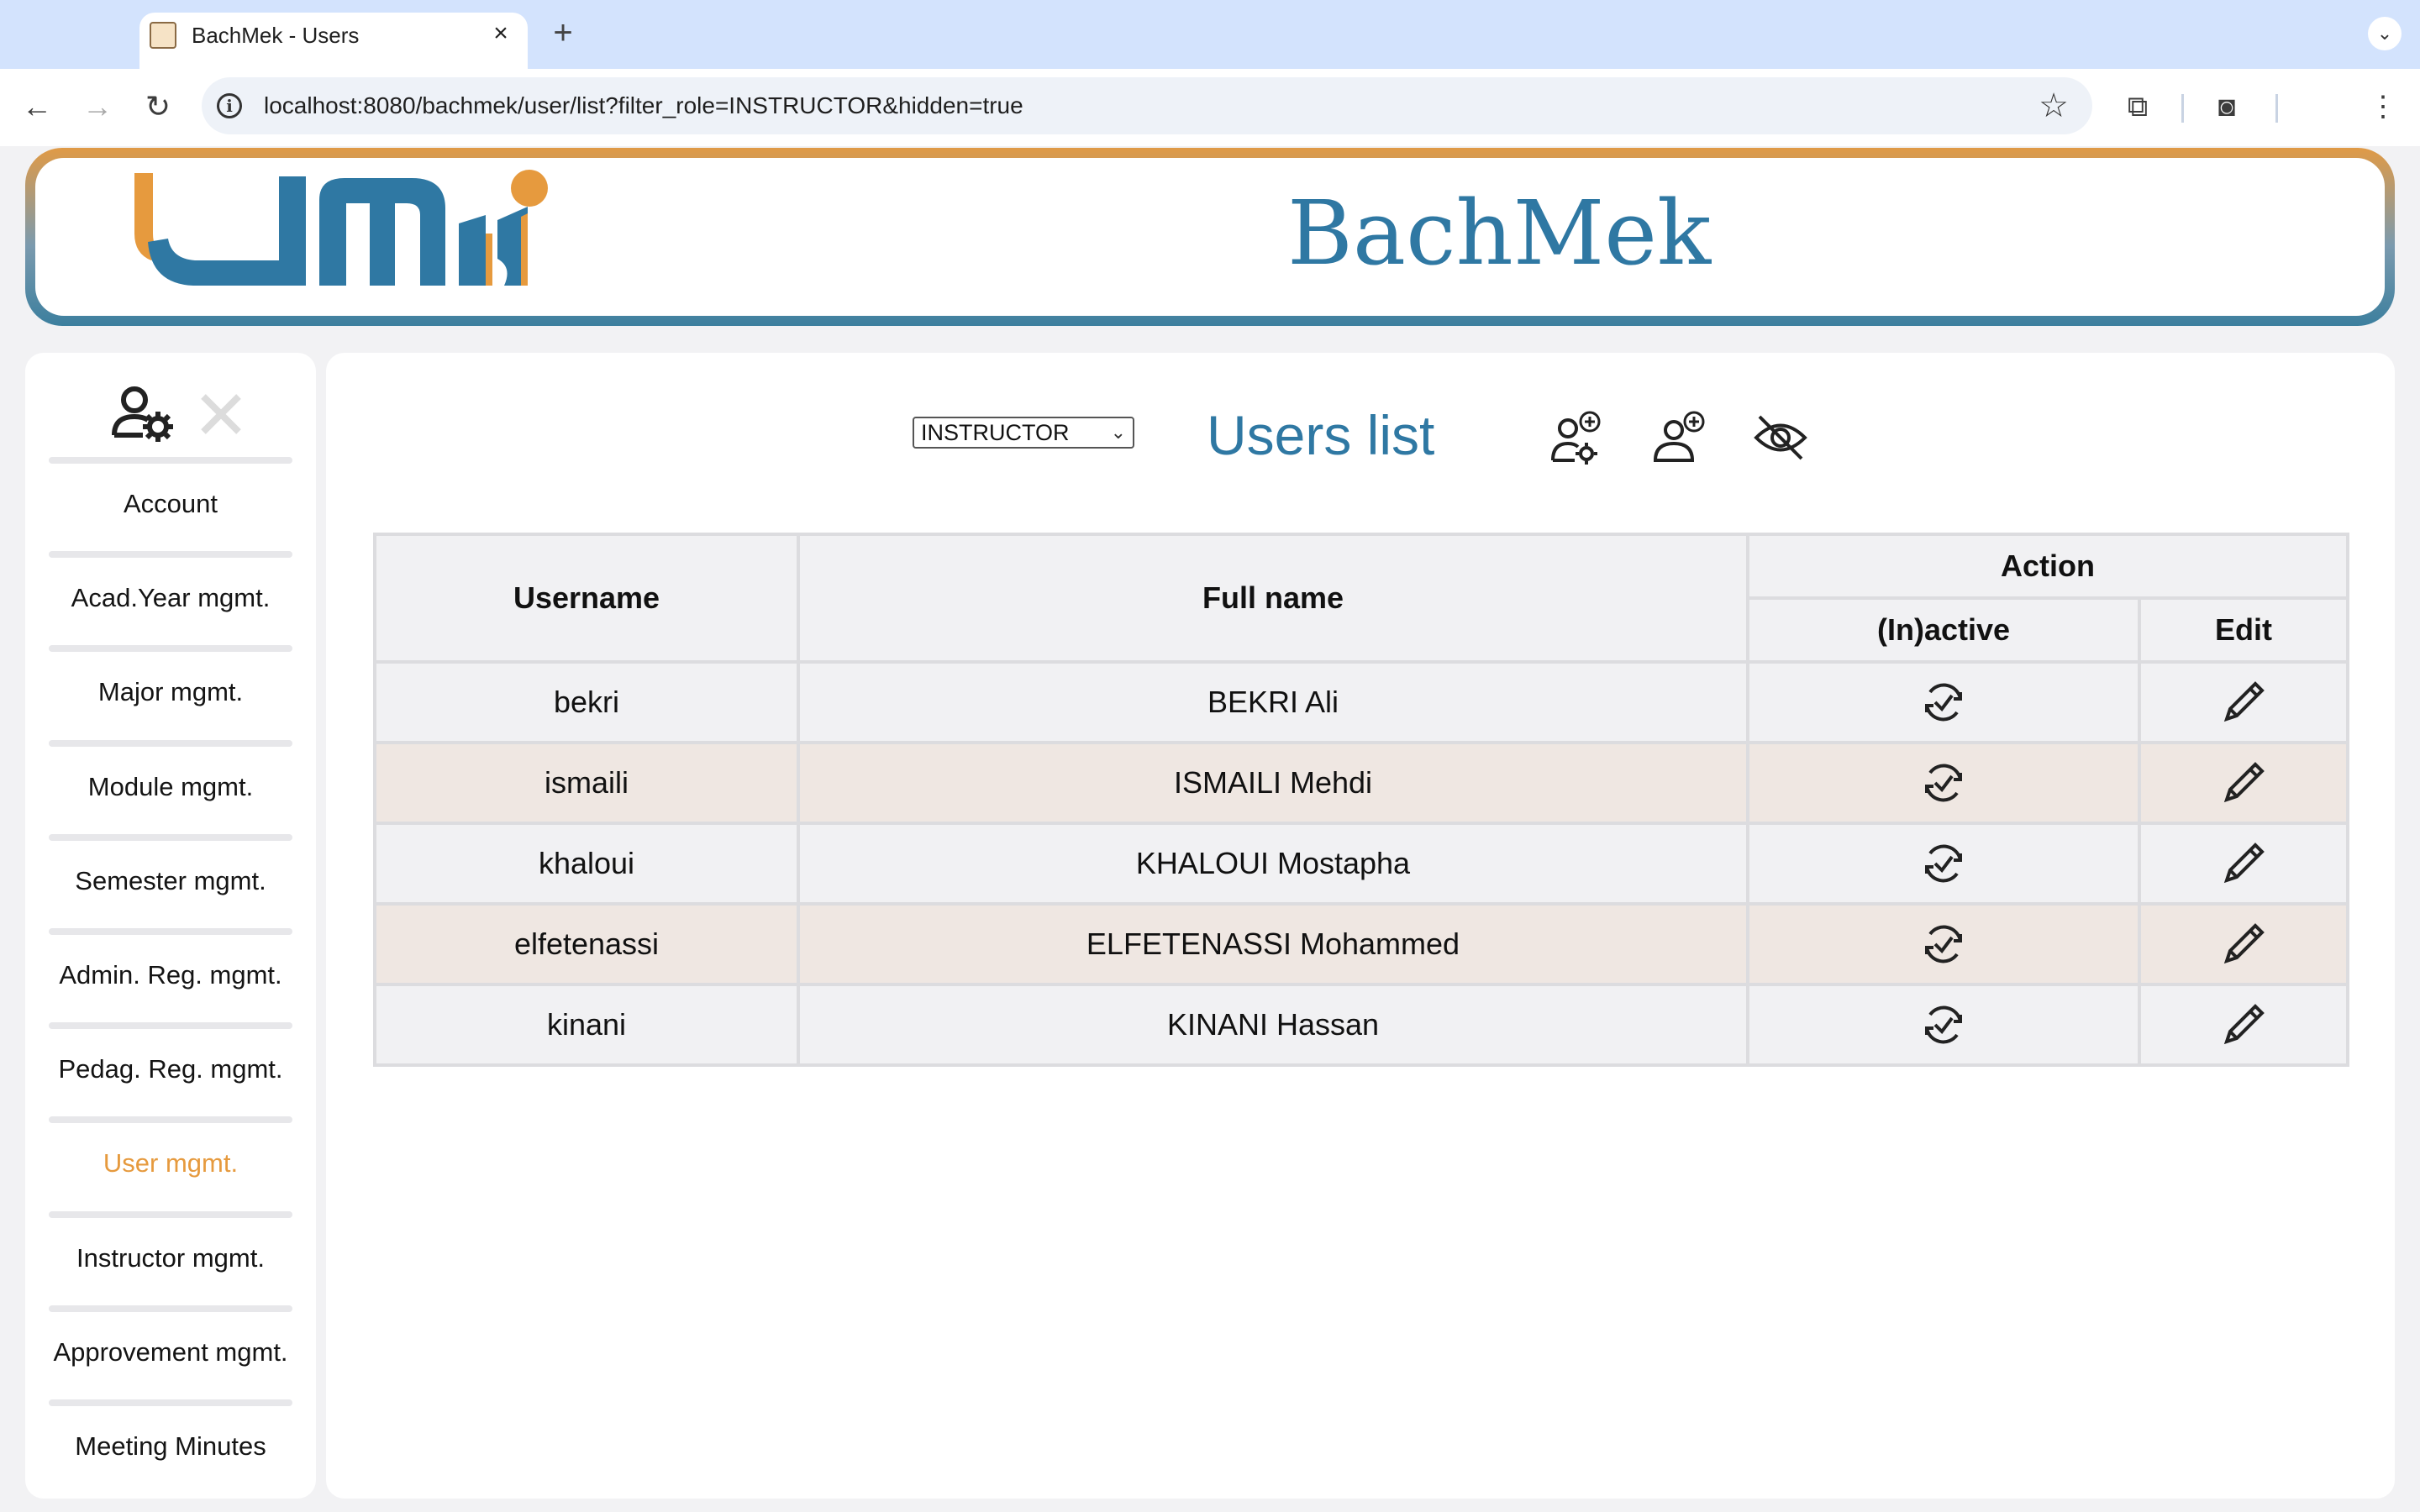  I want to click on star-icon: ☆, so click(2054, 105).